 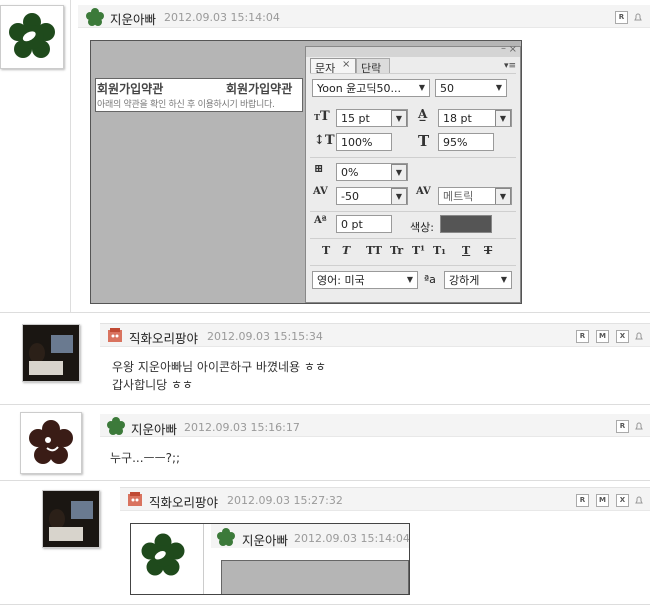 I want to click on comment-header, so click(x=375, y=425).